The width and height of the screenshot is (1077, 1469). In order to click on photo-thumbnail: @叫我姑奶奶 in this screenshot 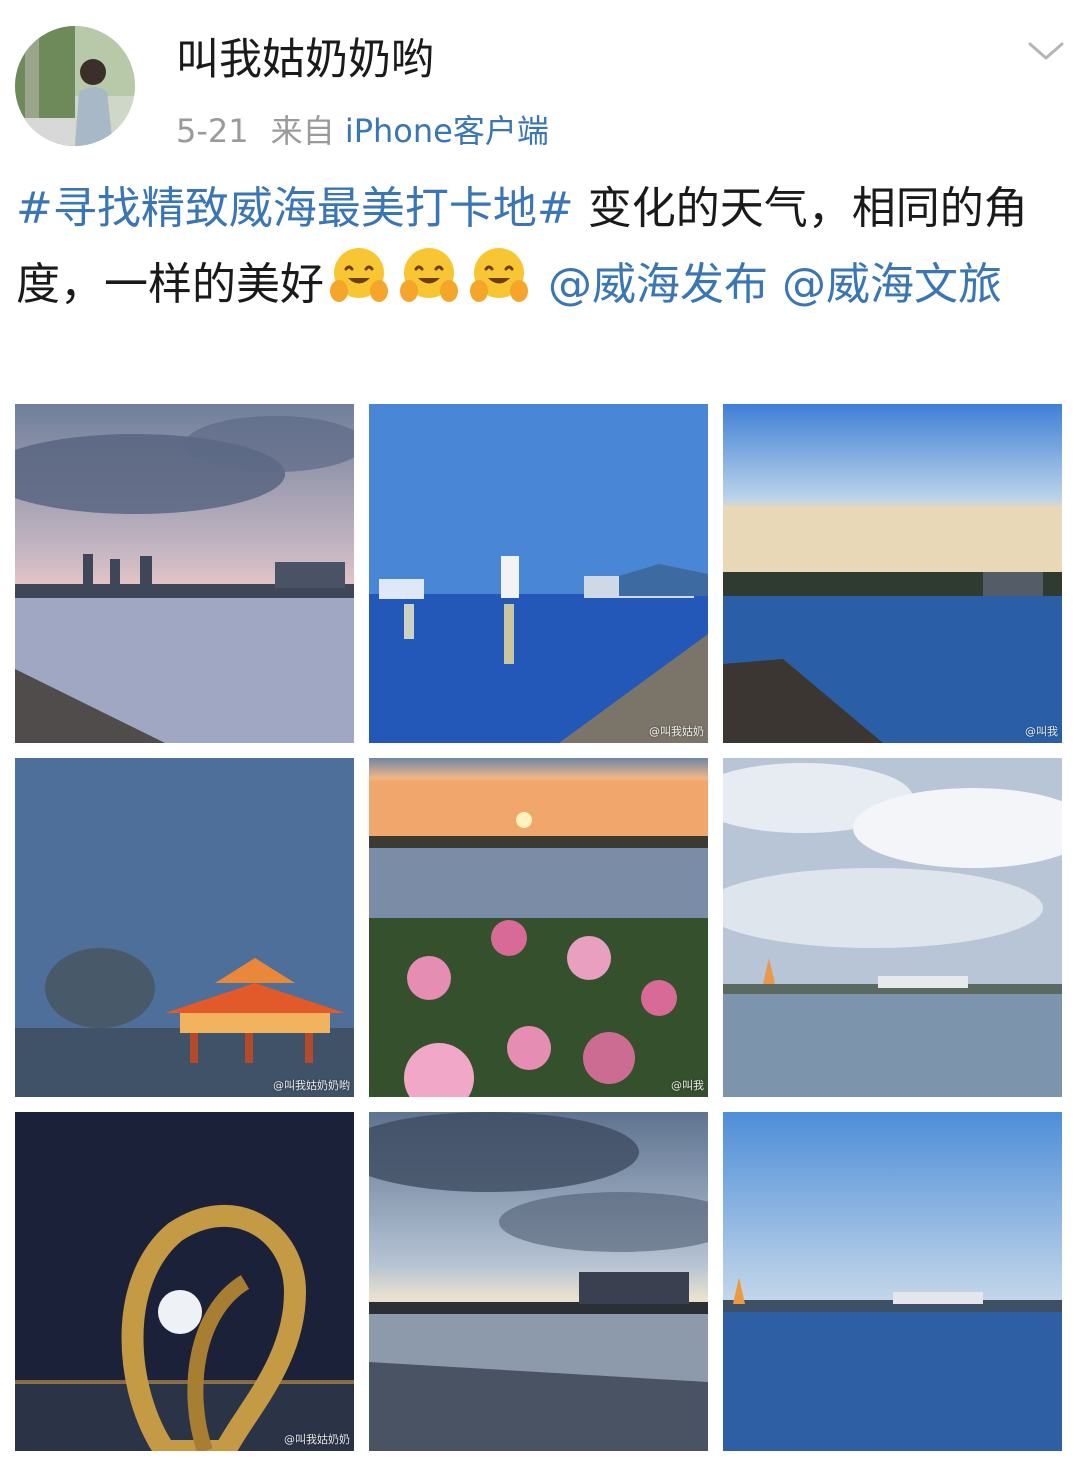, I will do `click(184, 1281)`.